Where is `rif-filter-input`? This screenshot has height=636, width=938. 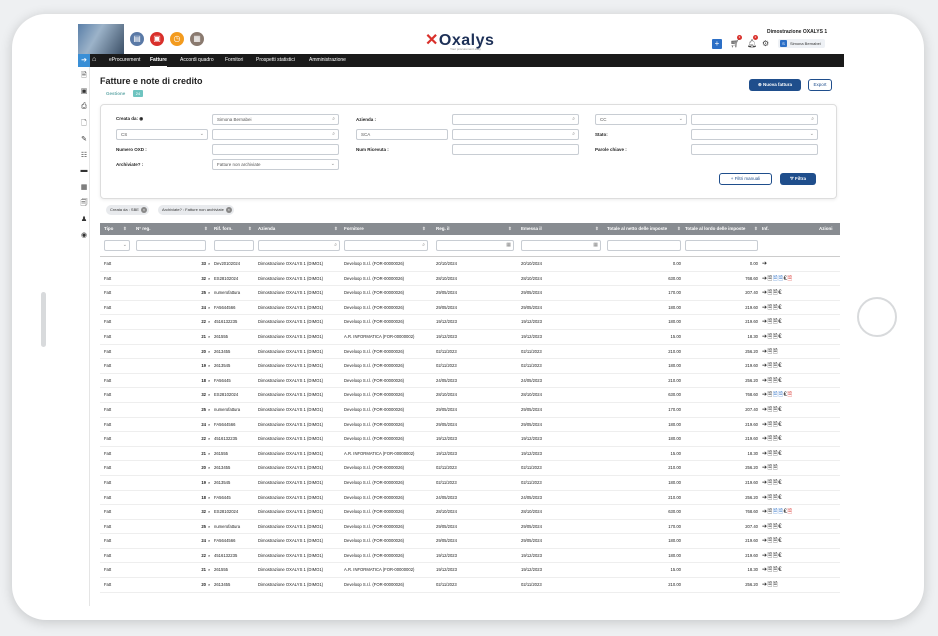 rif-filter-input is located at coordinates (234, 245).